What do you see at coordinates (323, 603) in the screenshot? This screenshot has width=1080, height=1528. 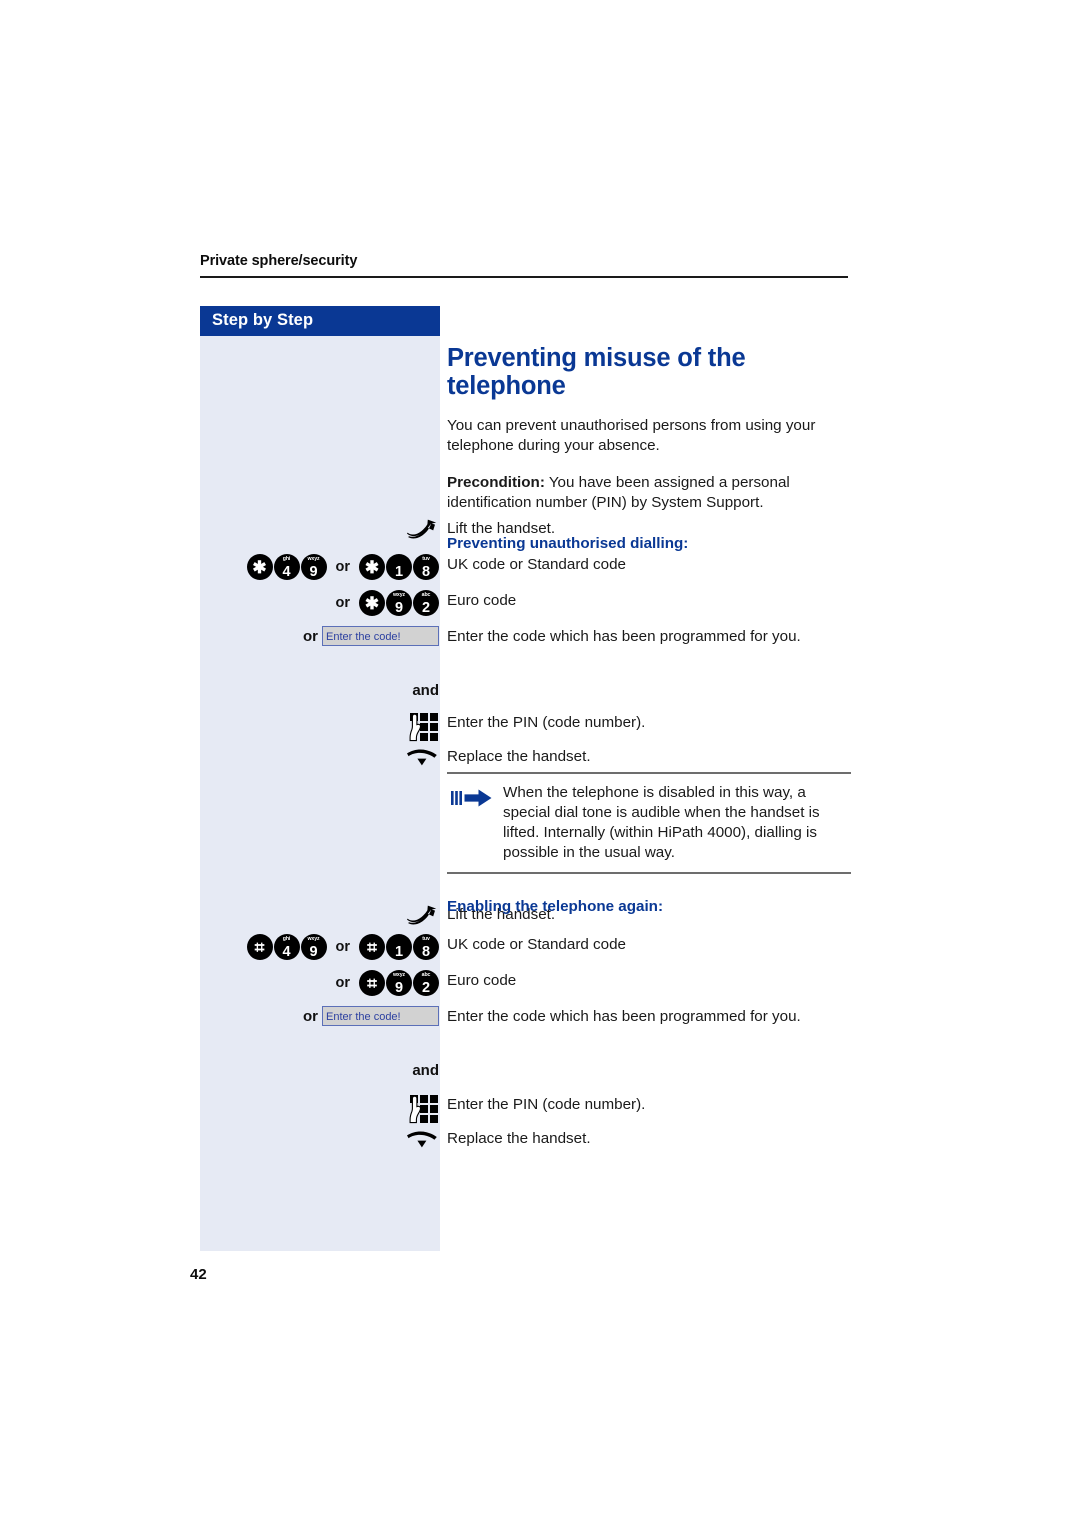 I see `step-gutter: or ✱ wxyz 9 abc 2` at bounding box center [323, 603].